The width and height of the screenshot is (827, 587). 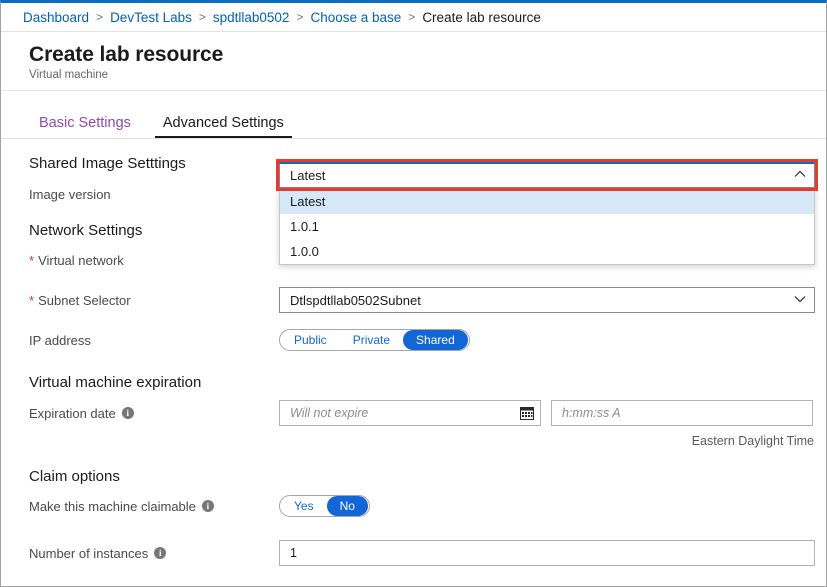 What do you see at coordinates (115, 382) in the screenshot?
I see `section-heading-expiration: Virtual machine expiration` at bounding box center [115, 382].